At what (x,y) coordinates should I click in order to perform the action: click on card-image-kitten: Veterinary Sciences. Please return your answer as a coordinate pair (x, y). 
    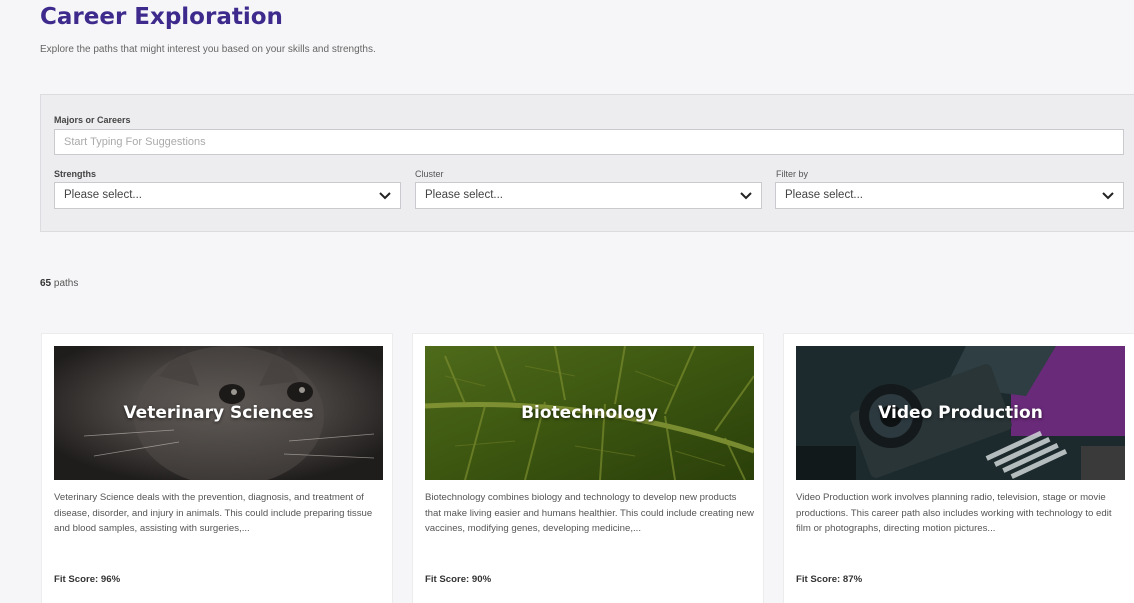
    Looking at the image, I should click on (218, 413).